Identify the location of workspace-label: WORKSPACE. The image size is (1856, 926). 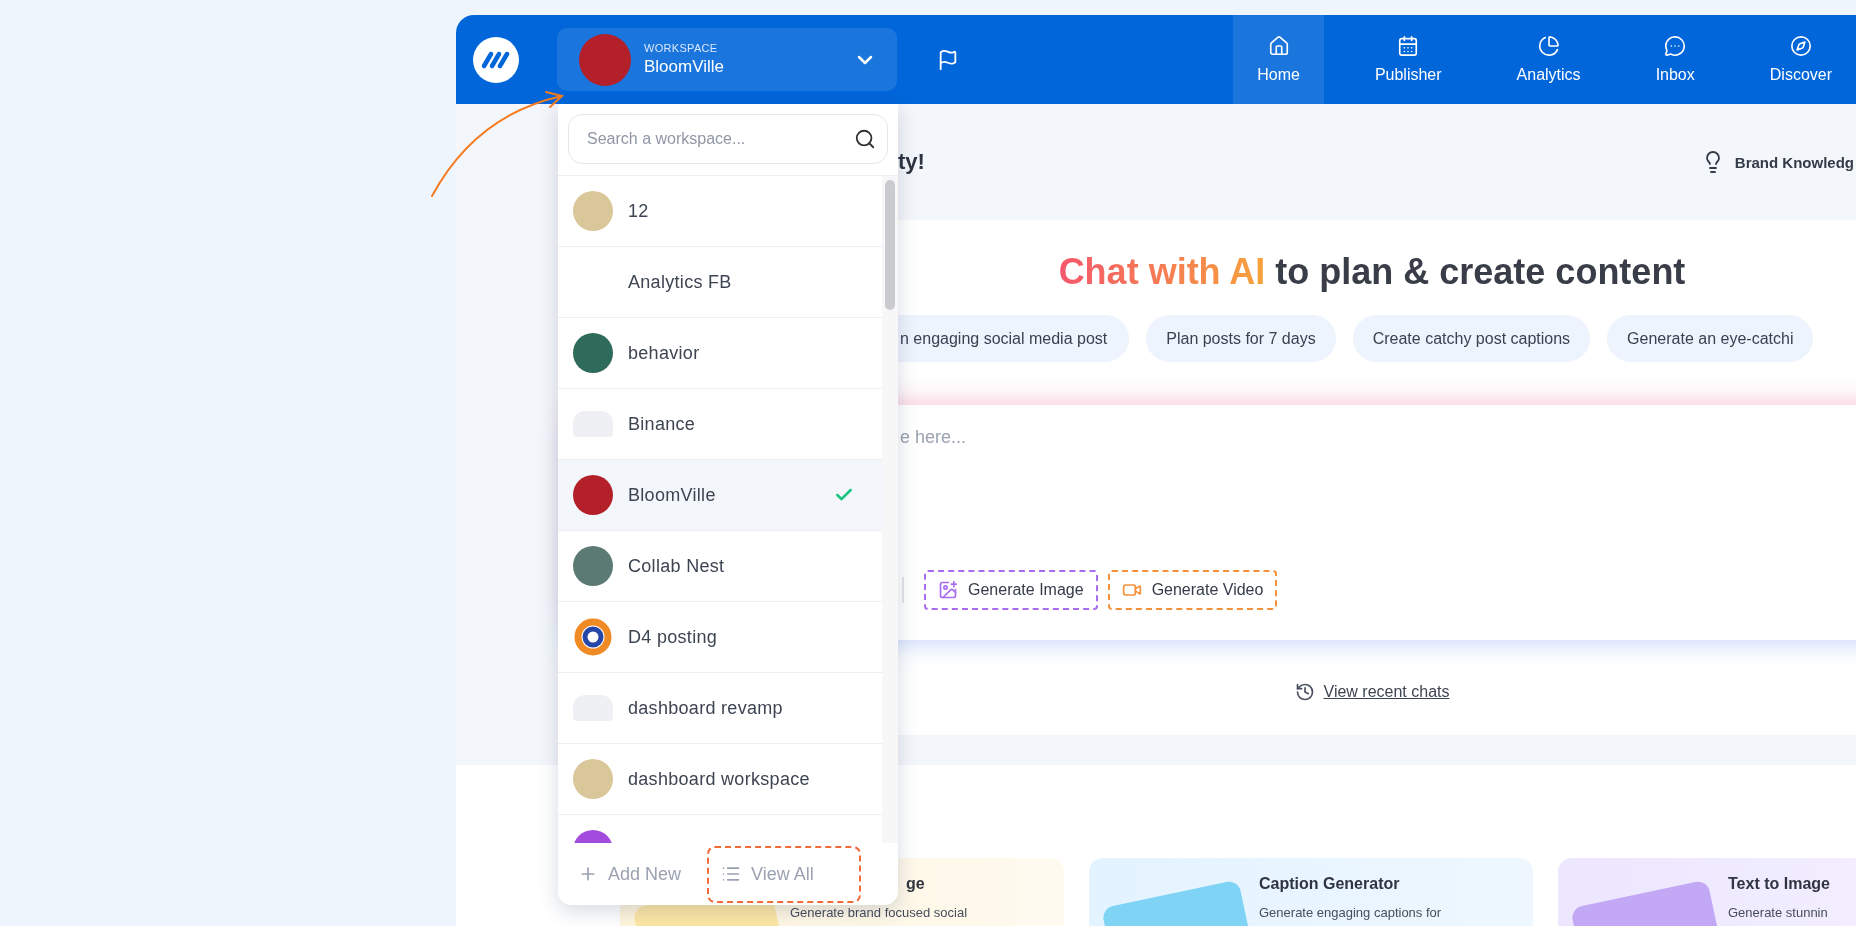
(681, 48).